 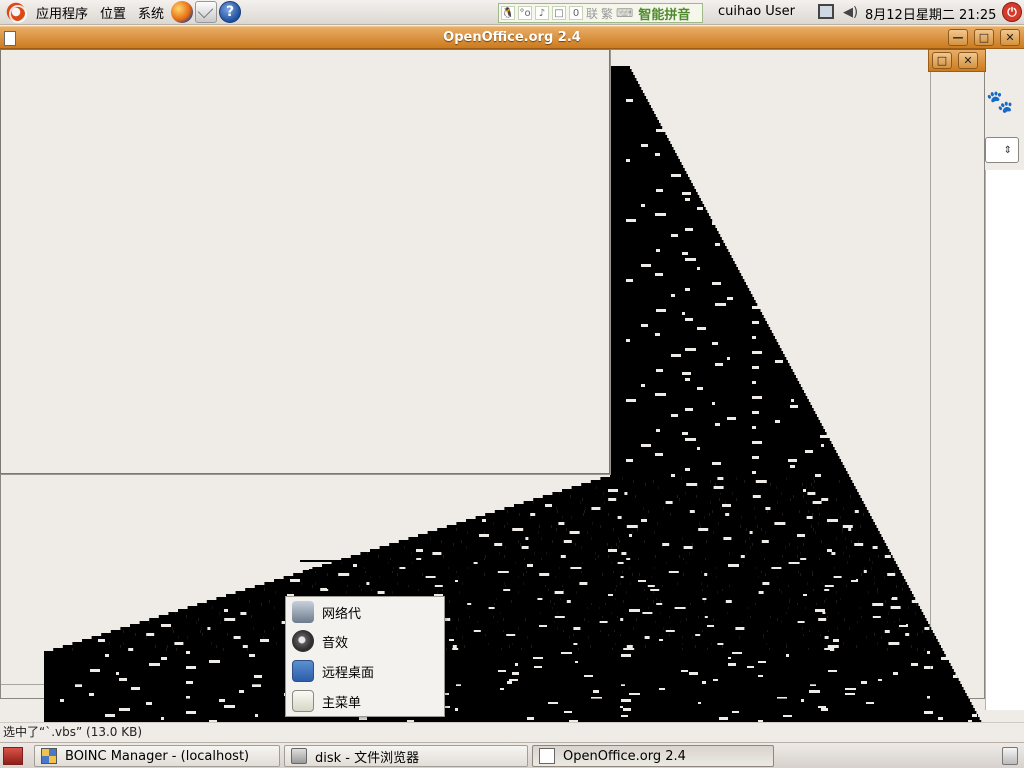 I want to click on mail-icon, so click(x=206, y=12).